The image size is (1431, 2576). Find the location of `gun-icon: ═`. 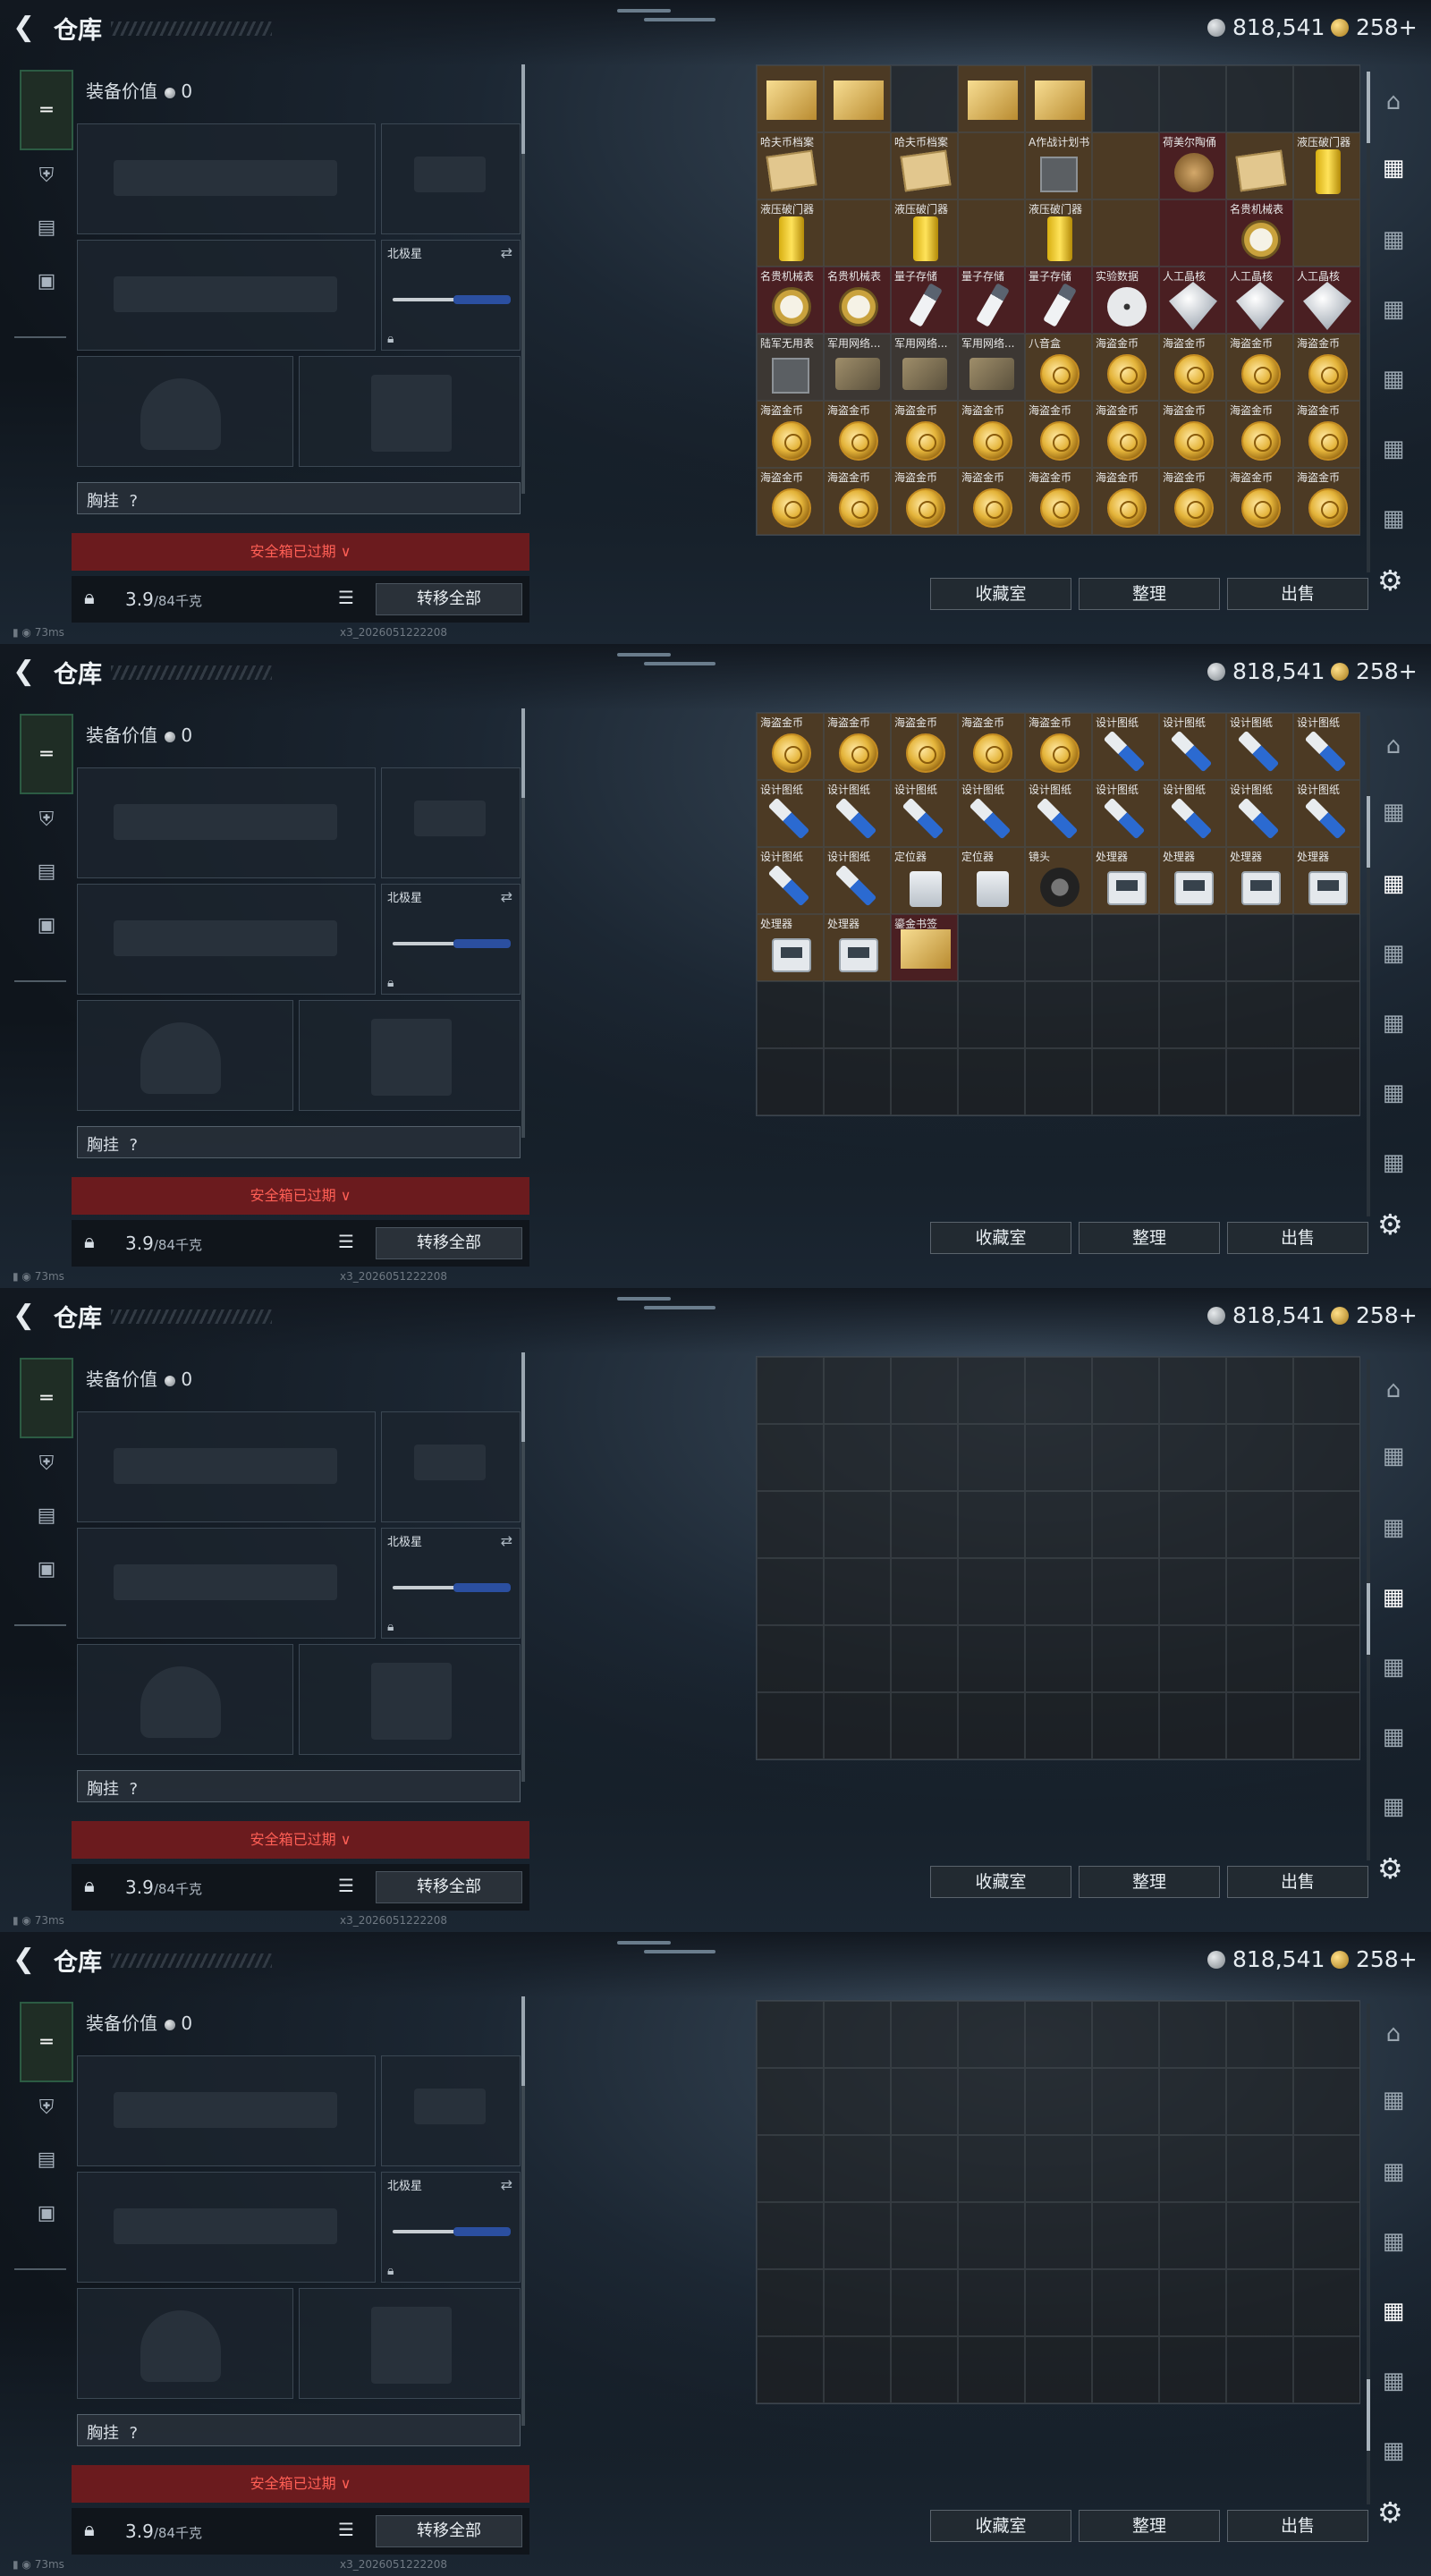

gun-icon: ═ is located at coordinates (47, 1398).